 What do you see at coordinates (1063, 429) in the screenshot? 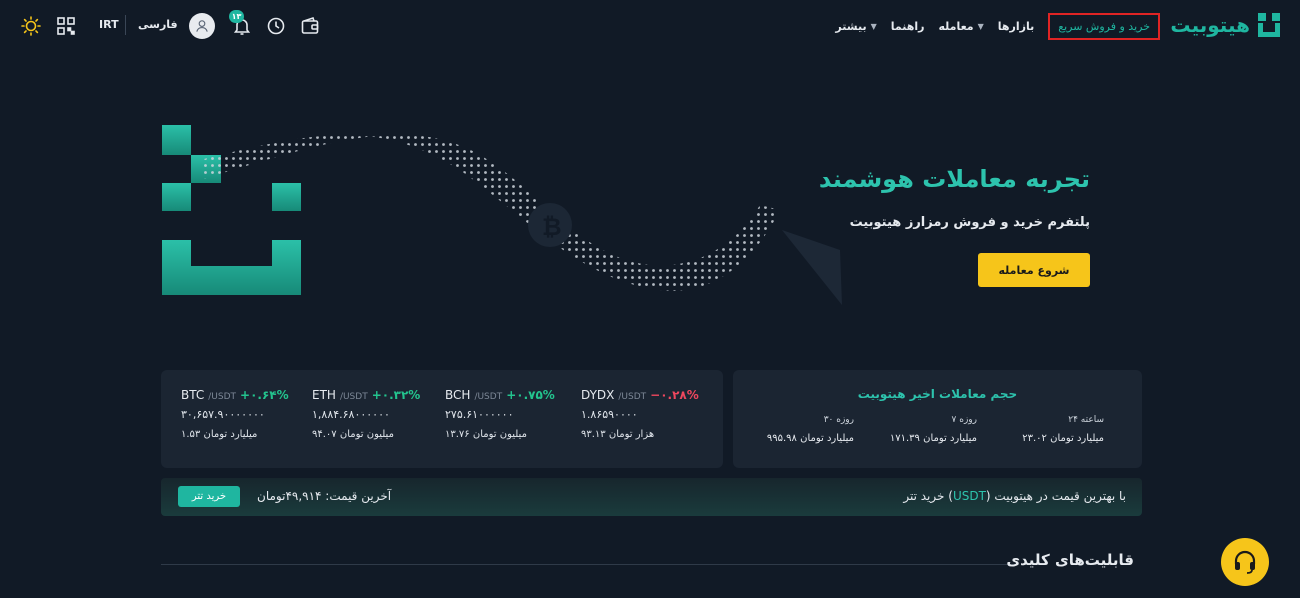
I see `volume-24h: ۲۴ ساعته ۲۳.۰۲ میلیارد تومان` at bounding box center [1063, 429].